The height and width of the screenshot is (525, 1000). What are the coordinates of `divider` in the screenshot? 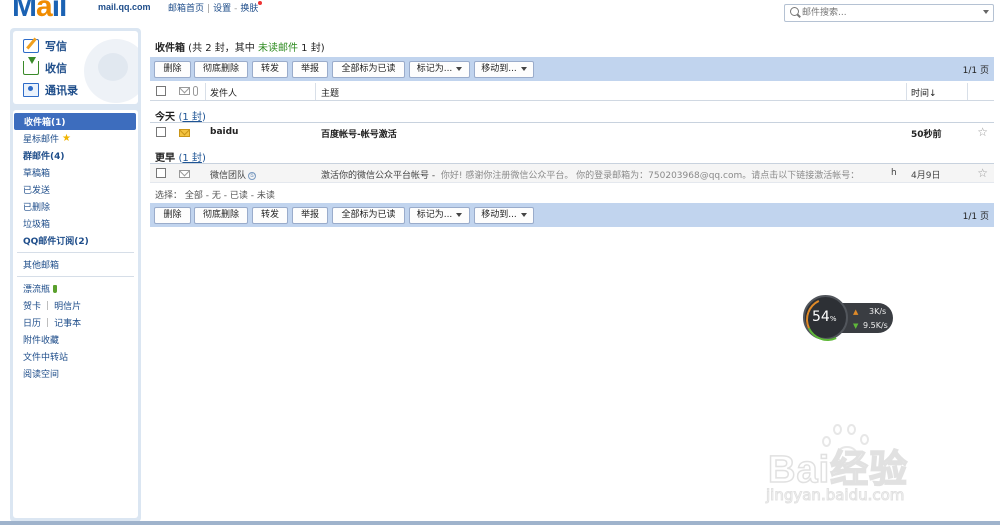 It's located at (75, 252).